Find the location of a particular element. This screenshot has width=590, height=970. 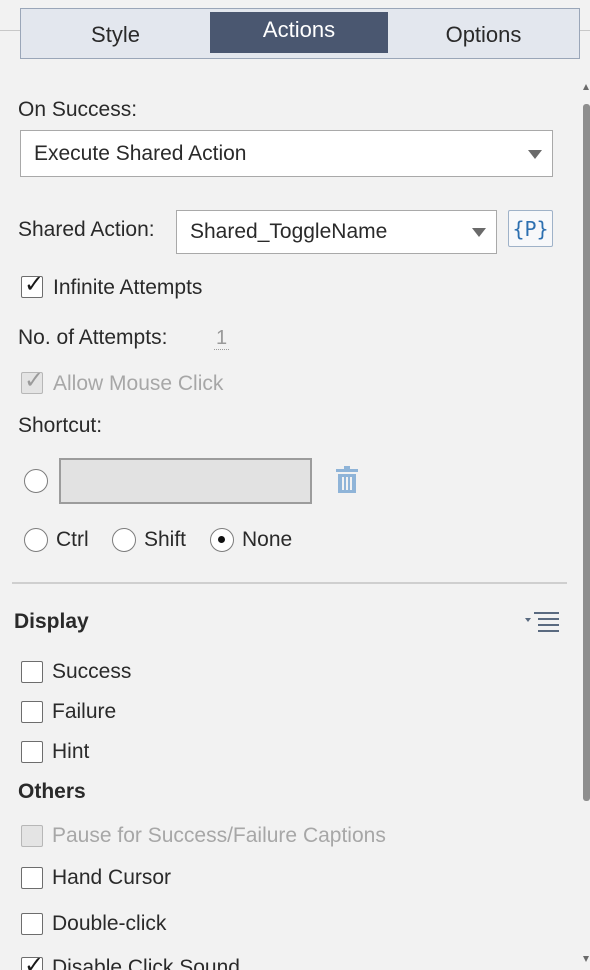

ctrl-radio is located at coordinates (36, 540).